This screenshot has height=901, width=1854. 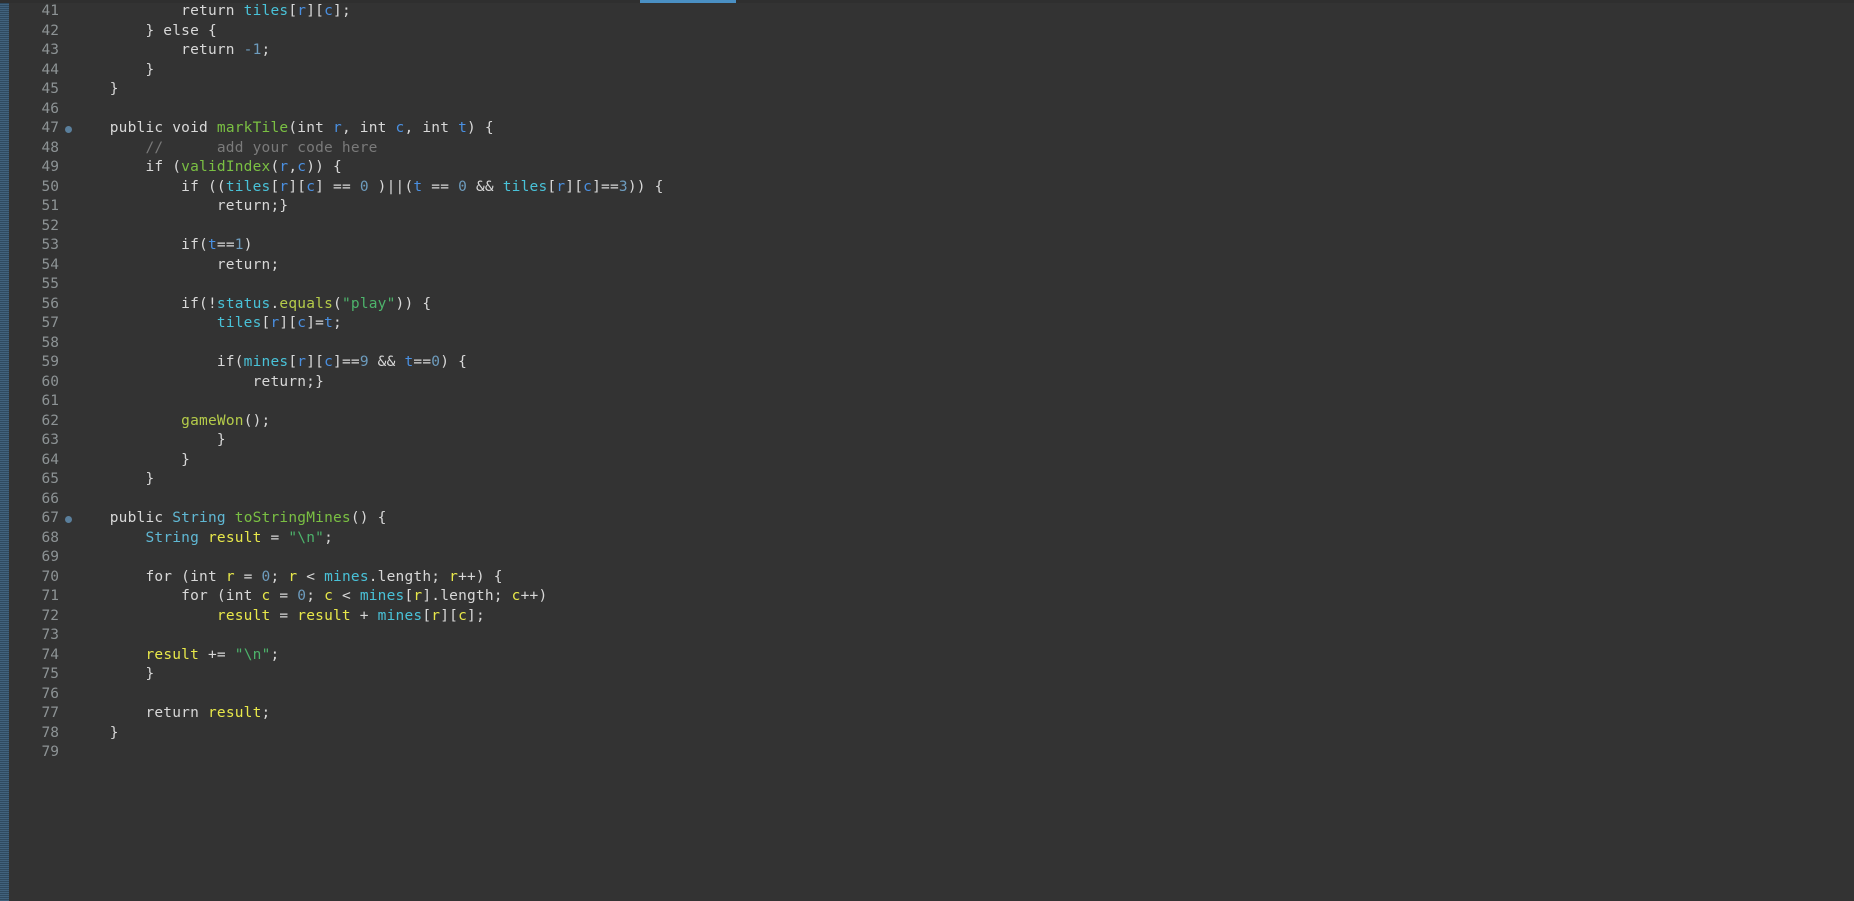 I want to click on code-token: mines, so click(x=382, y=596).